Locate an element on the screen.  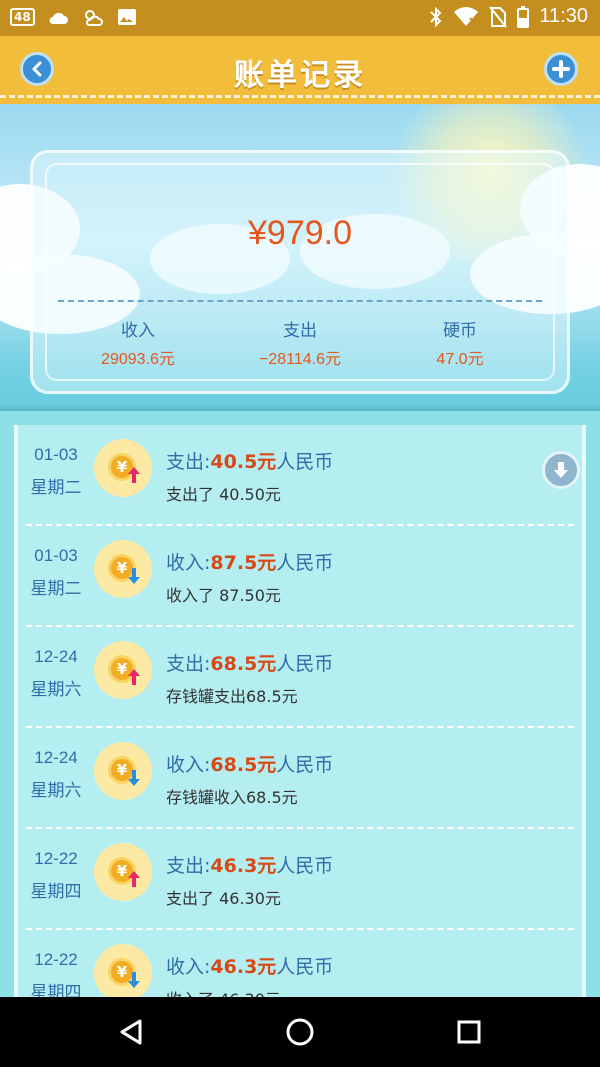
income-value: 29093.6元 is located at coordinates (138, 359).